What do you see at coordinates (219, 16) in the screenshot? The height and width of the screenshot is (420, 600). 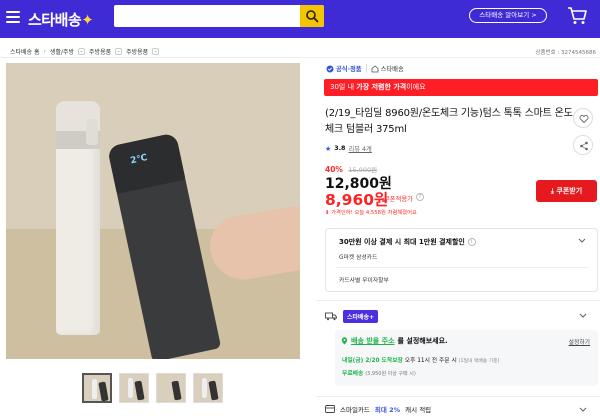 I see `search-input` at bounding box center [219, 16].